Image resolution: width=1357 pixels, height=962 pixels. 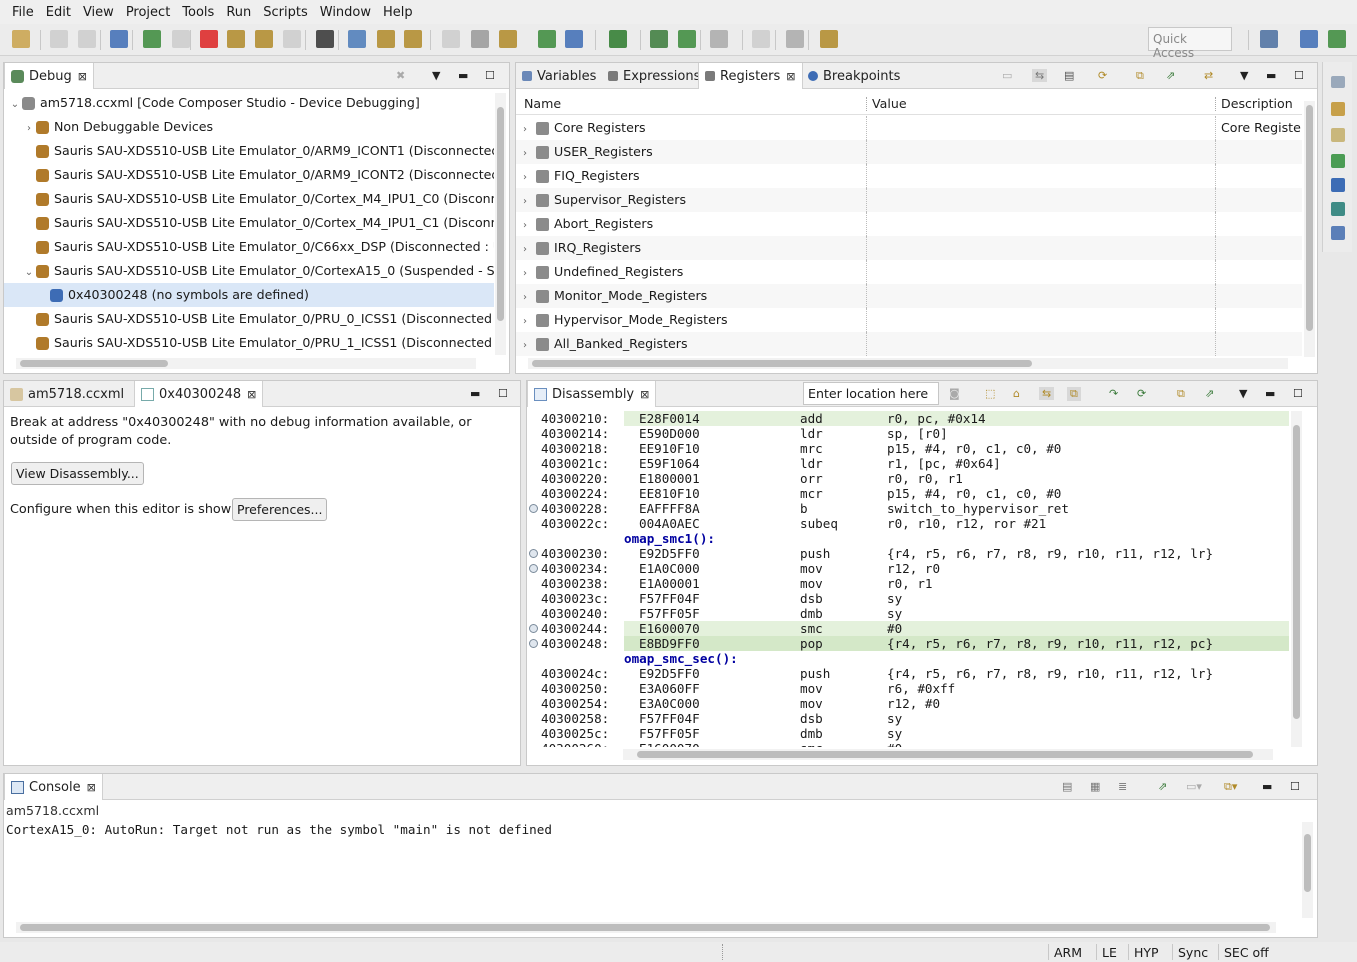 I want to click on tab-breakpoints: Breakpoints, so click(x=854, y=76).